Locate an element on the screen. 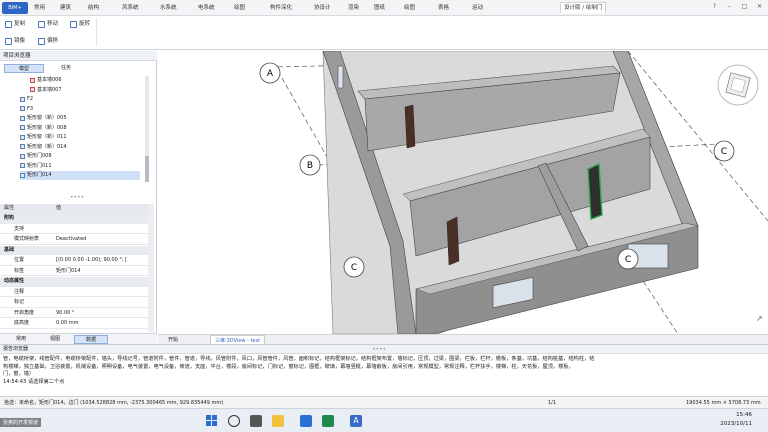 This screenshot has width=768, height=432. ribbon-tab-8: 协设计 is located at coordinates (322, 8).